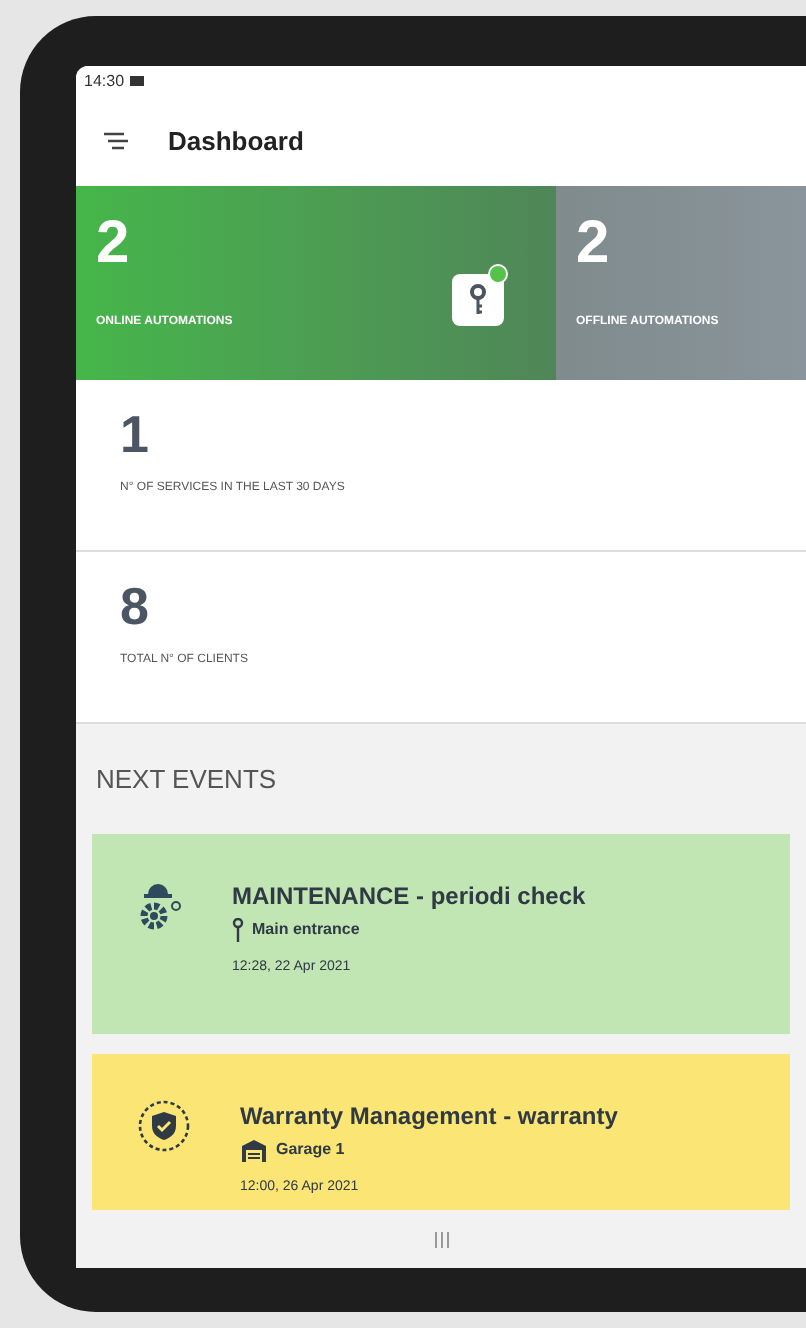 The image size is (806, 1328). Describe the element at coordinates (409, 897) in the screenshot. I see `event-title: MAINTENANCE - periodi check` at that location.